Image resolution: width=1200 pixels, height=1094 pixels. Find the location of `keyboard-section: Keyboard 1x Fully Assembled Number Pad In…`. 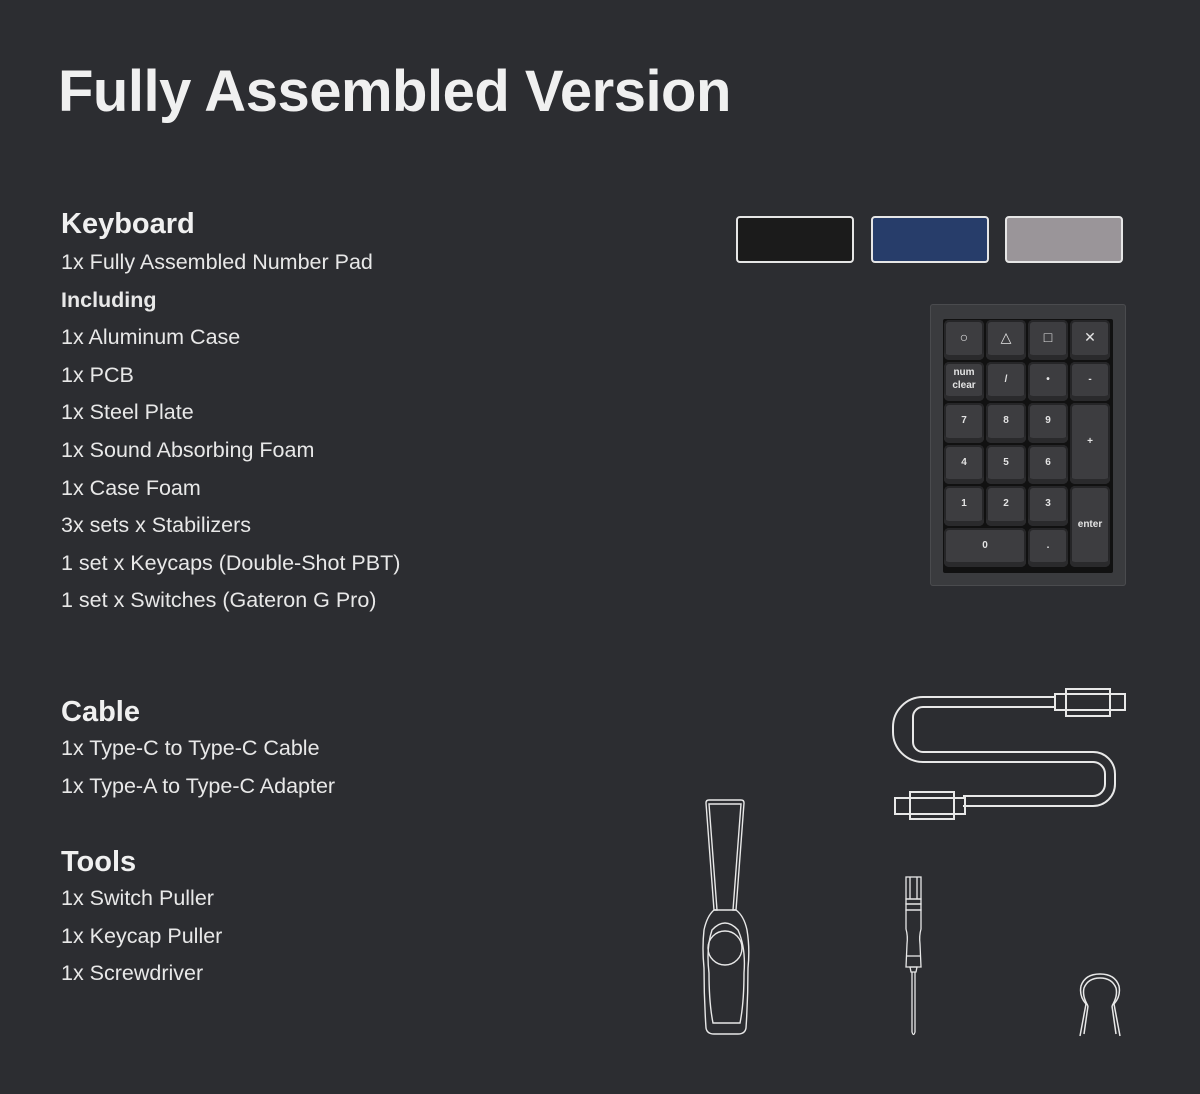

keyboard-section: Keyboard 1x Fully Assembled Number Pad In… is located at coordinates (230, 413).